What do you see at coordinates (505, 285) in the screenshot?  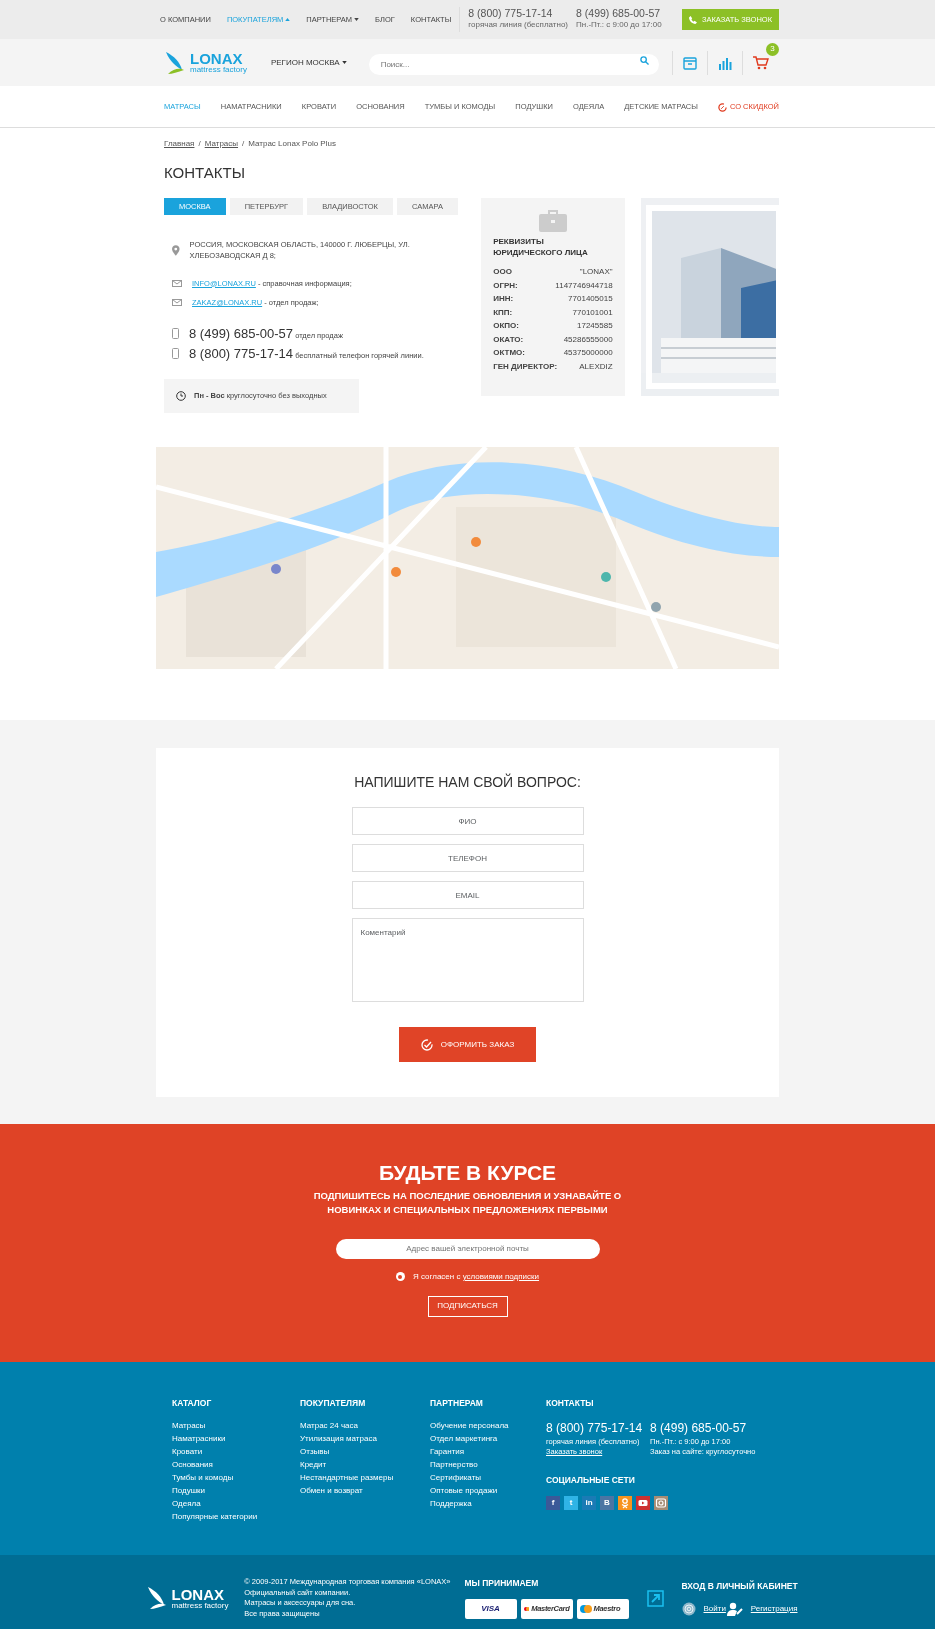 I see `legal-label: ОГРН:` at bounding box center [505, 285].